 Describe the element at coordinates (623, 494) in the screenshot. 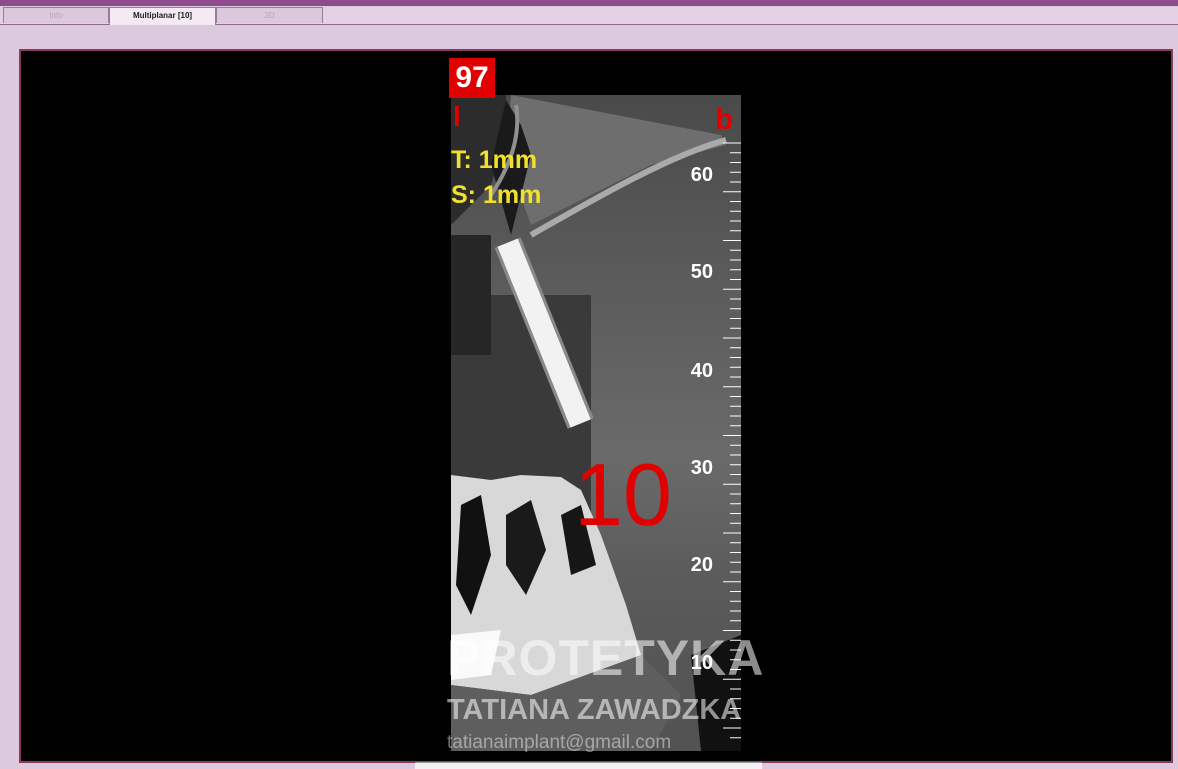

I see `implant-position-number: 10` at that location.